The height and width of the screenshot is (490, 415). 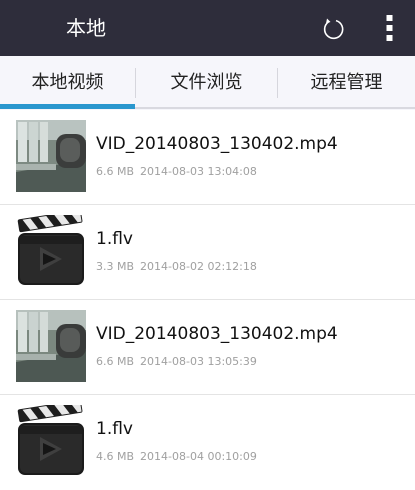 I want to click on tab-bar: 本地视频 文件浏览 远程管理, so click(x=207, y=83).